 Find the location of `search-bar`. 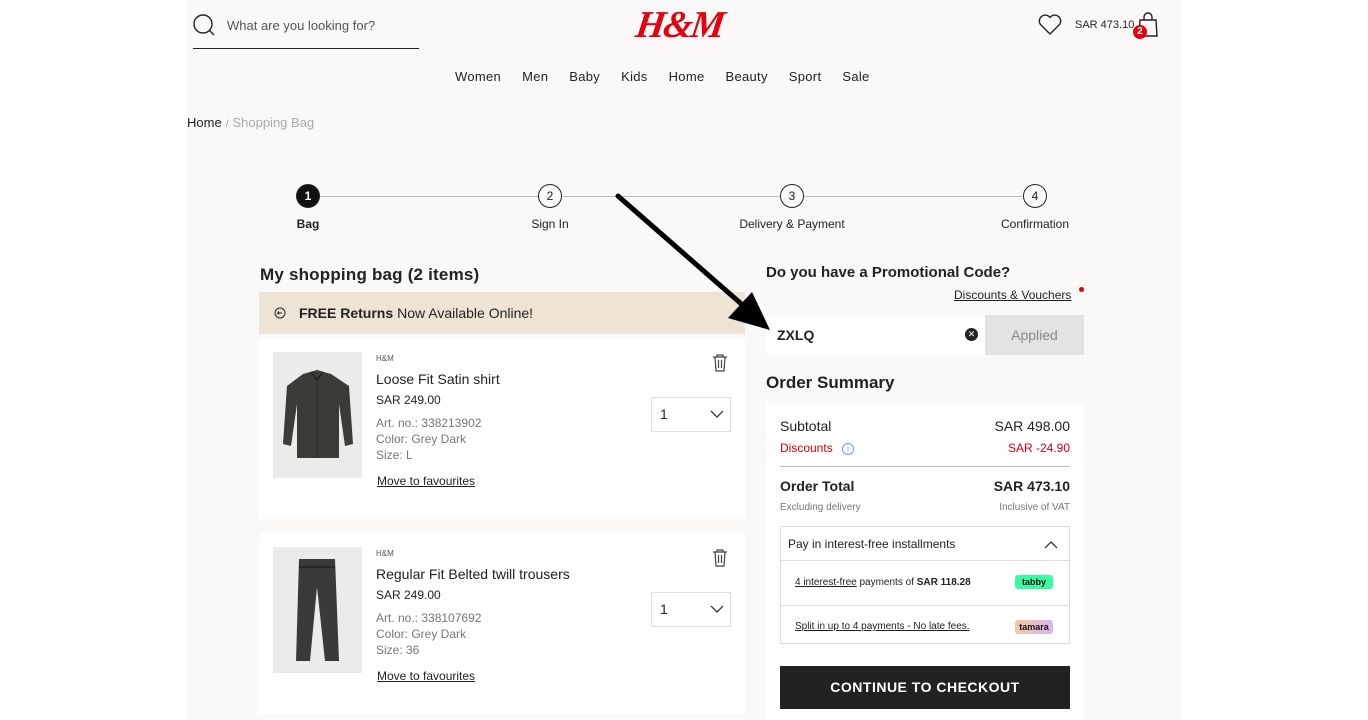

search-bar is located at coordinates (306, 30).